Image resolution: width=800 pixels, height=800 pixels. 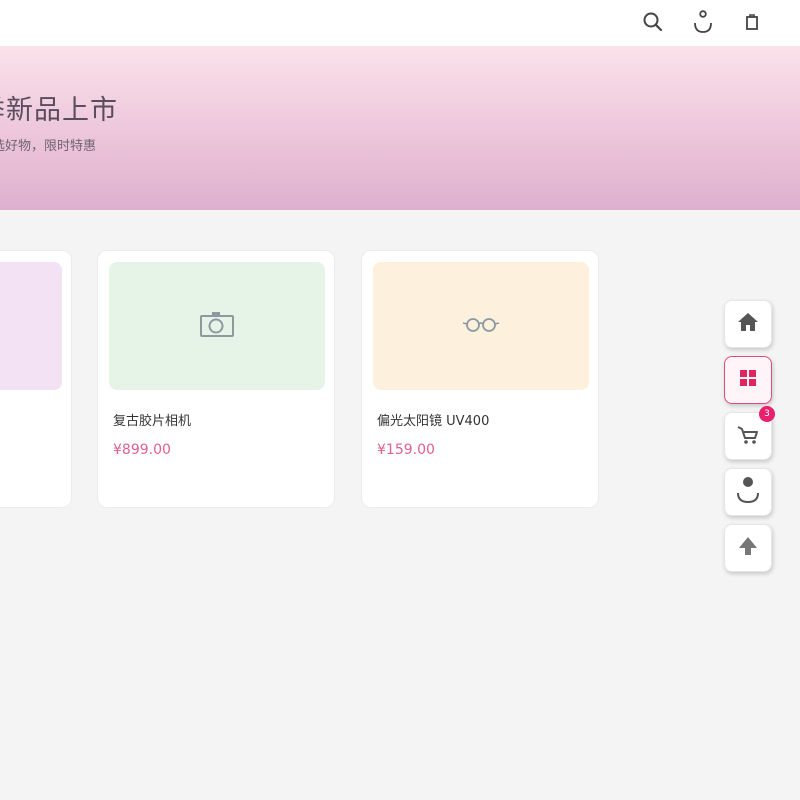 I want to click on grid-icon, so click(x=748, y=380).